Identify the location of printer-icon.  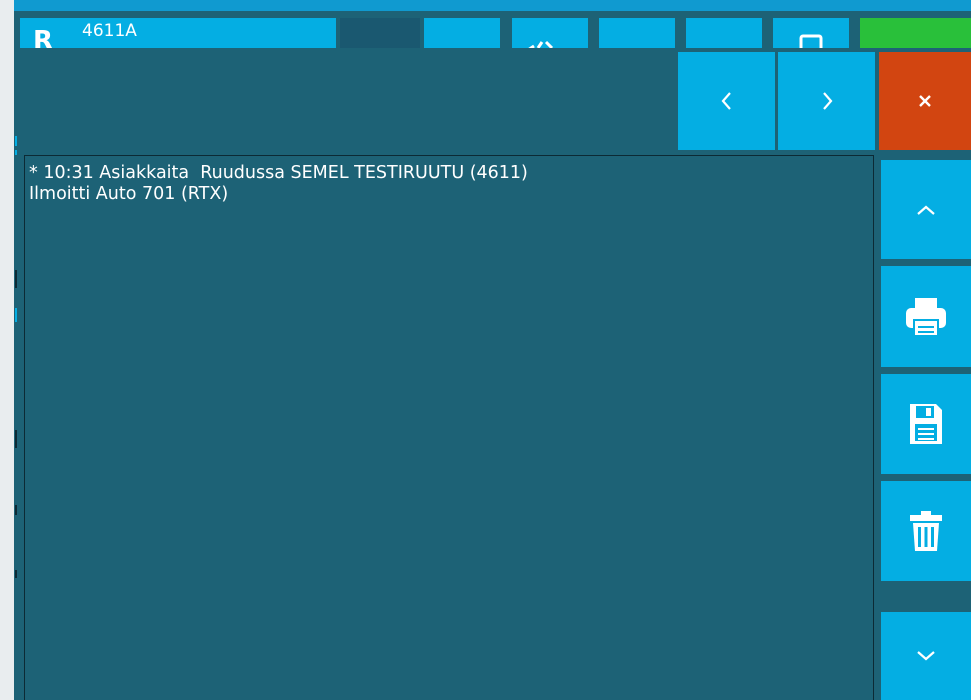
(926, 317).